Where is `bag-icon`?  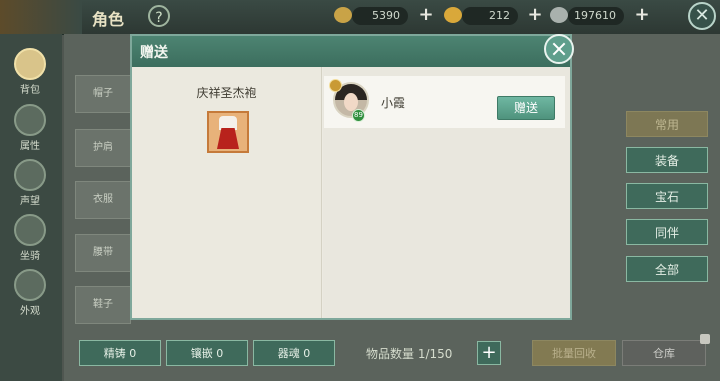 bag-icon is located at coordinates (30, 64).